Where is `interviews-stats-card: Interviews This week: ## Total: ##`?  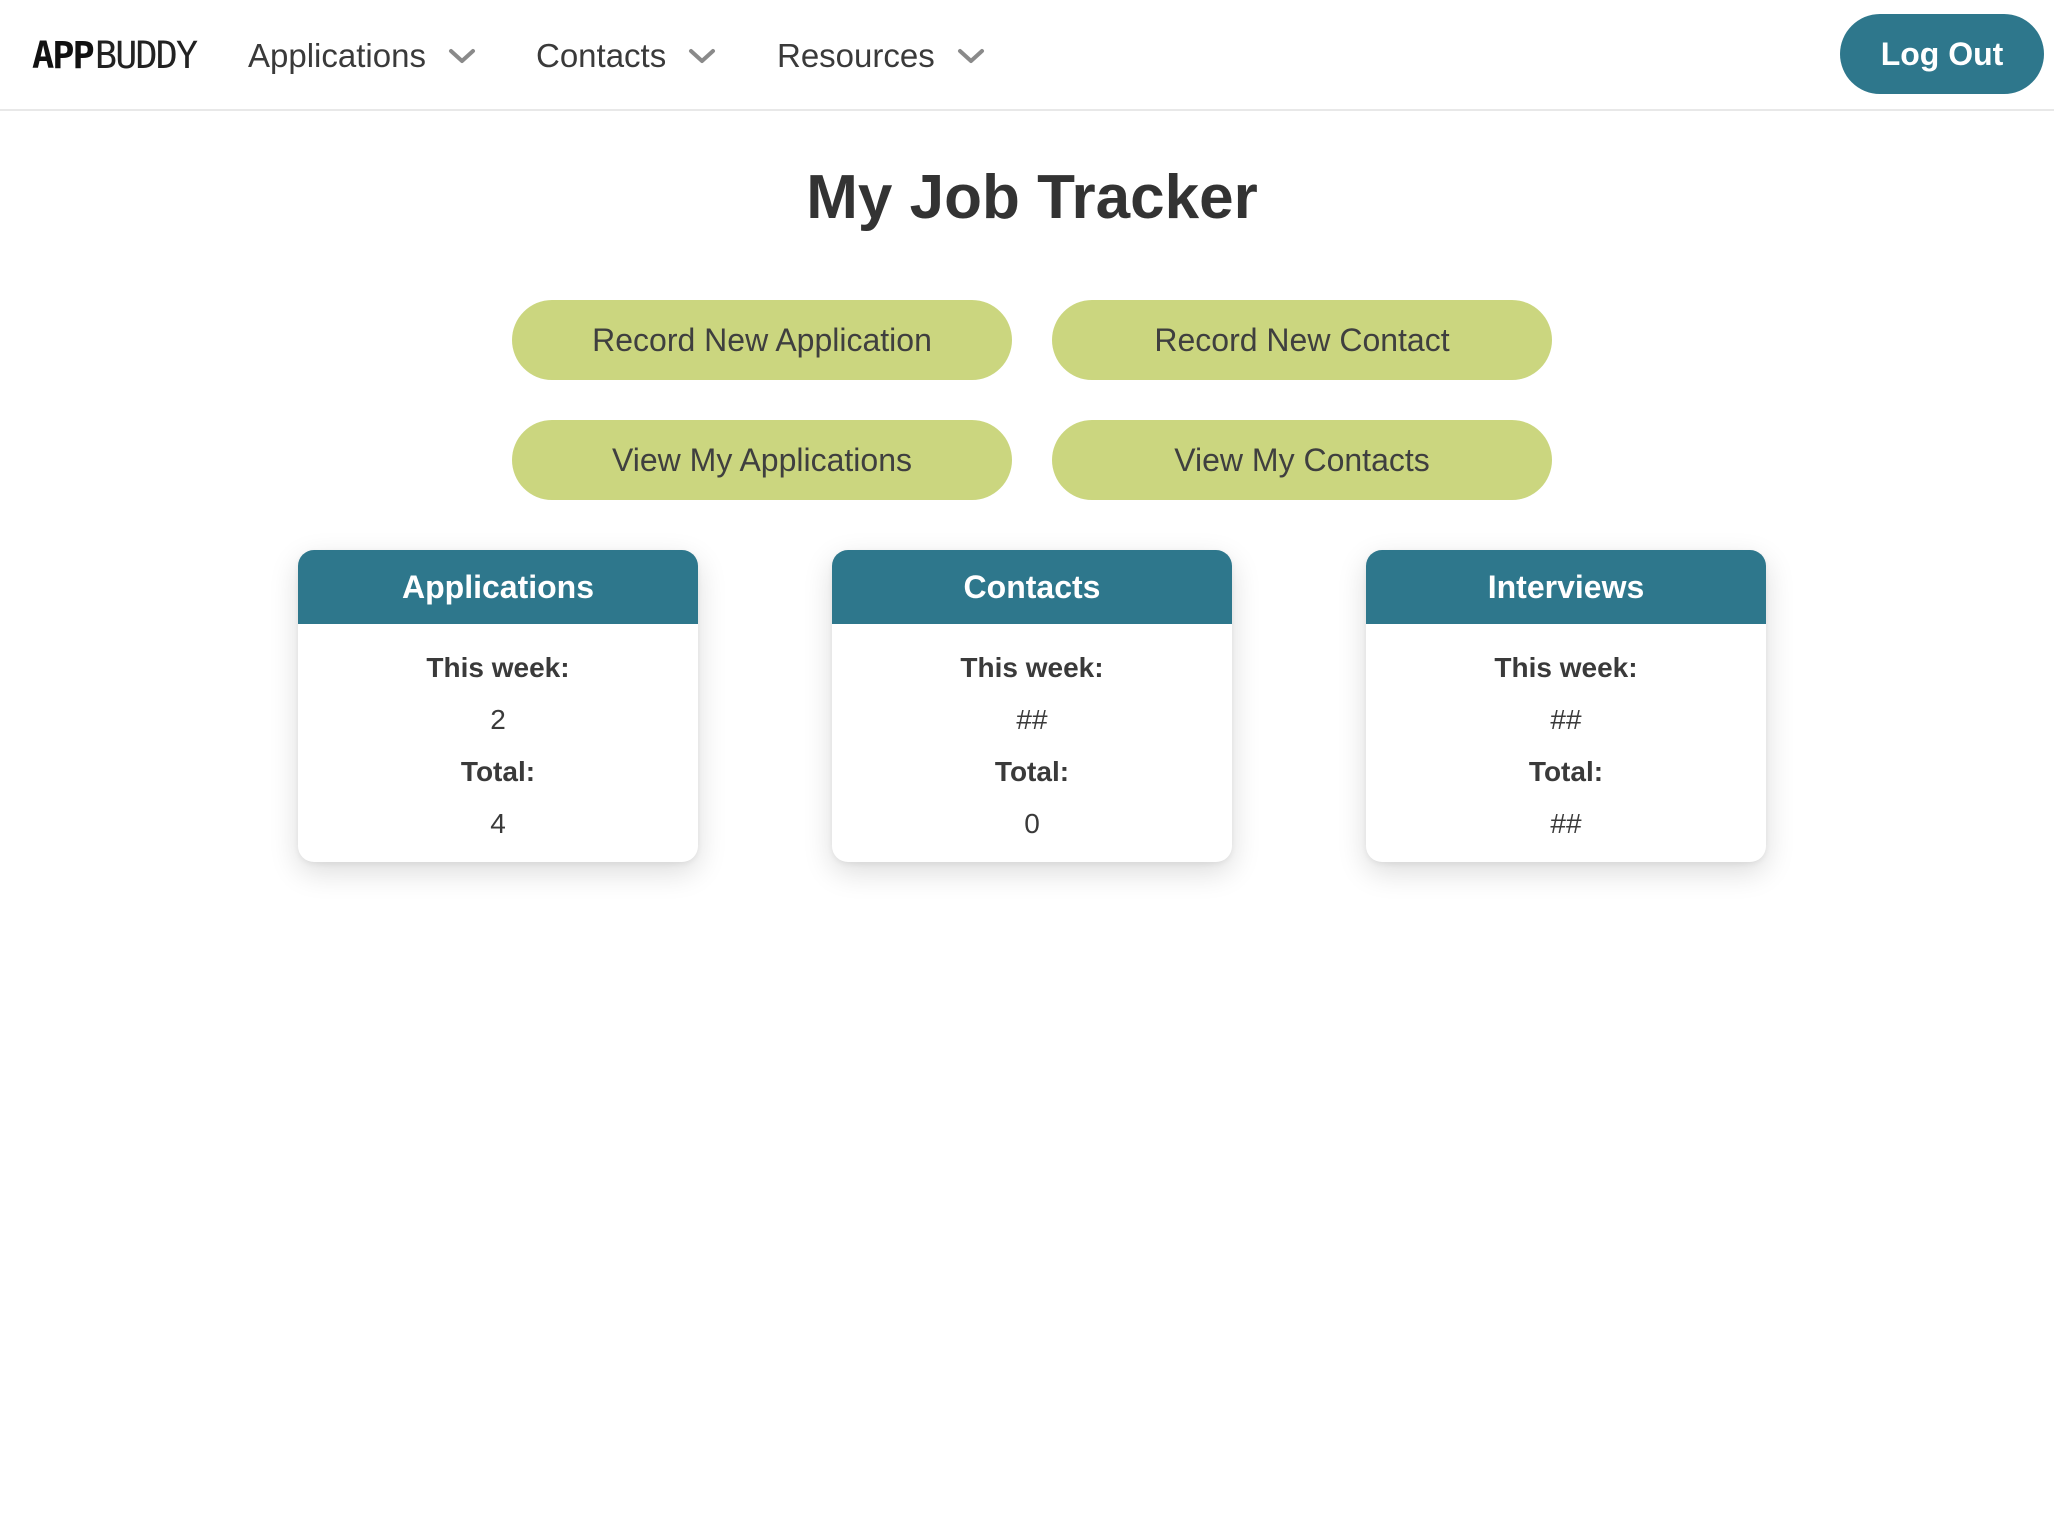 interviews-stats-card: Interviews This week: ## Total: ## is located at coordinates (1566, 706).